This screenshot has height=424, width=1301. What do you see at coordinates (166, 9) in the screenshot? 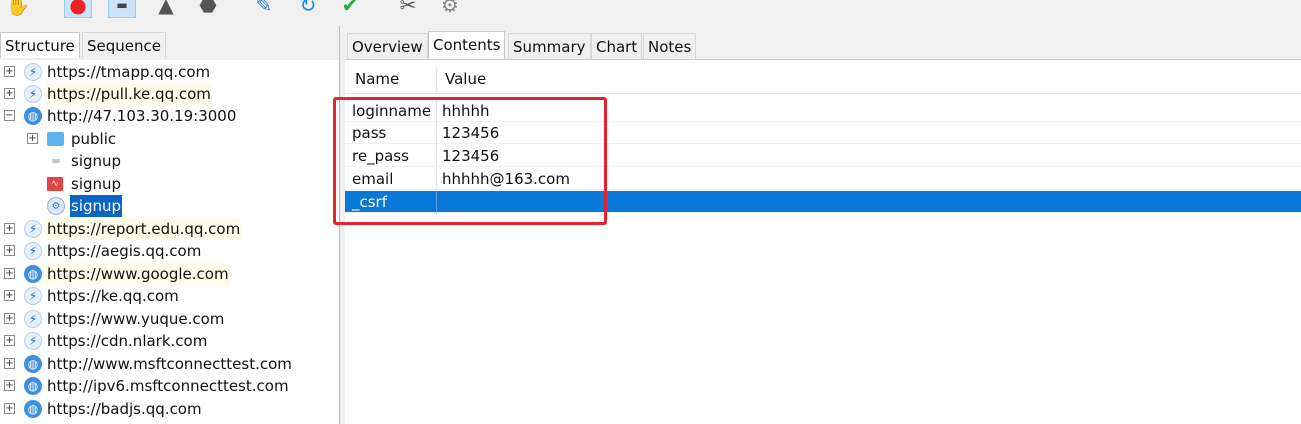
I see `clear-icon: ▲` at bounding box center [166, 9].